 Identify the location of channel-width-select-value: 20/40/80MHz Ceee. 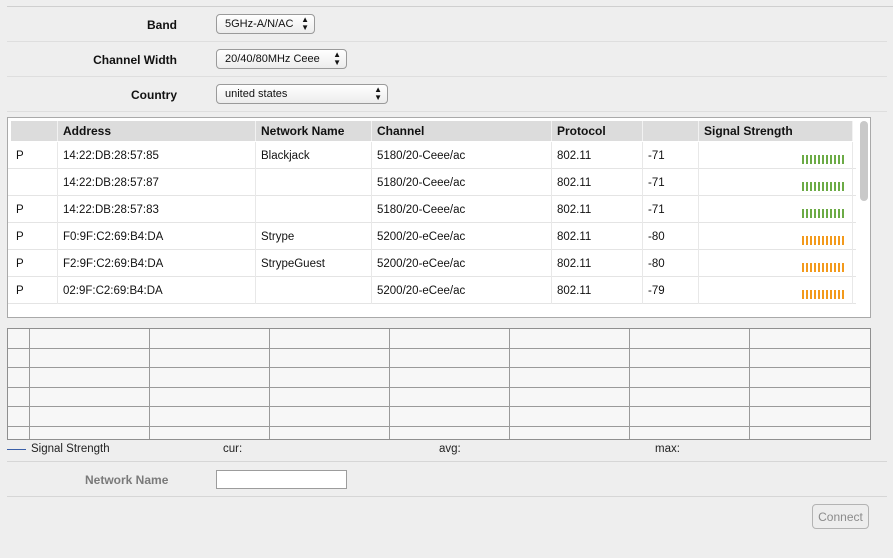
(272, 59).